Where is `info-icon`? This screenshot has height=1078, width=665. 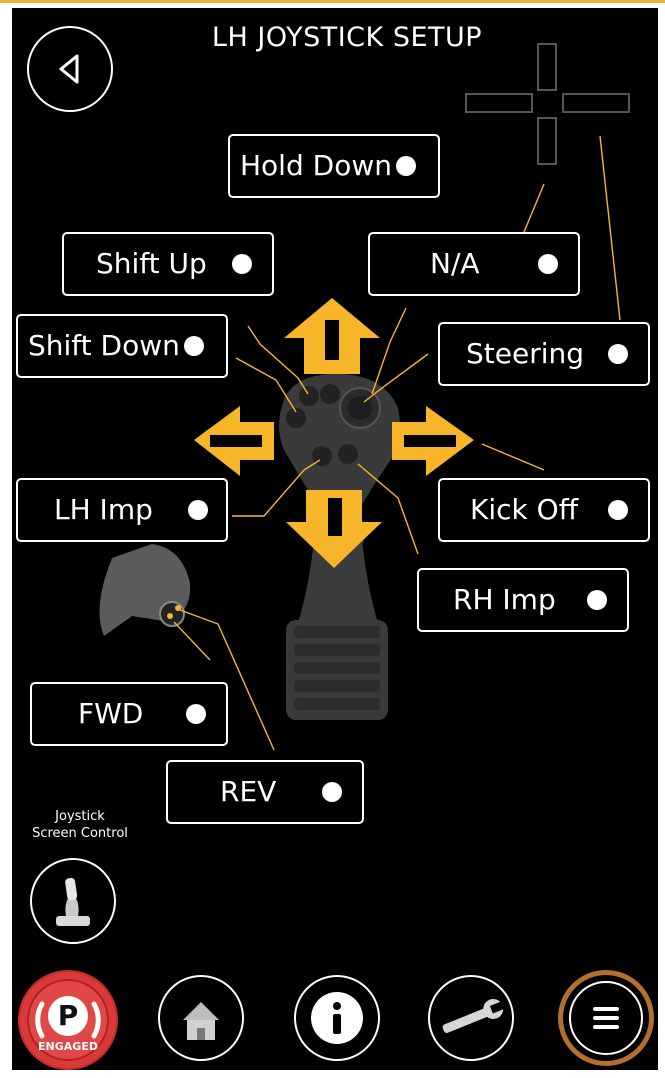 info-icon is located at coordinates (337, 1018).